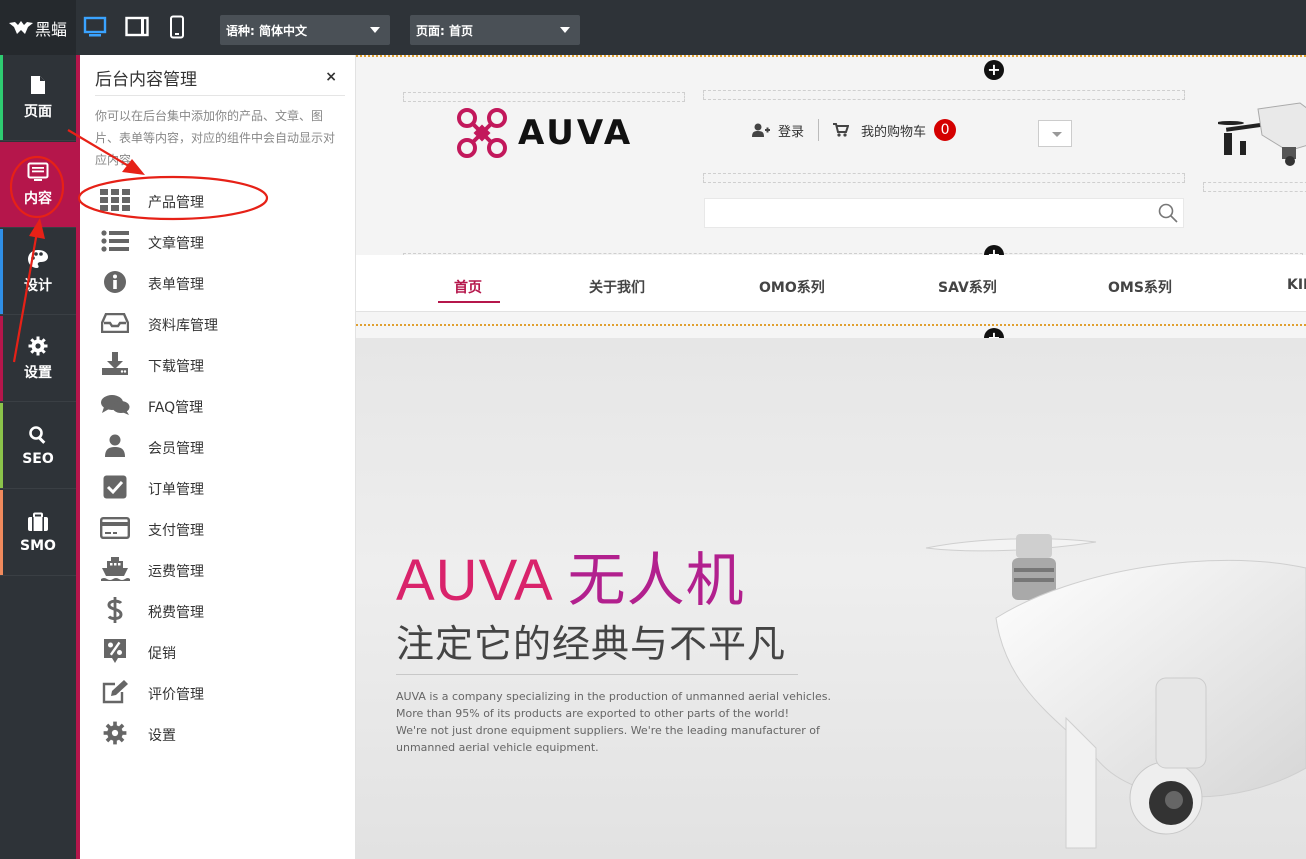 This screenshot has width=1306, height=859. What do you see at coordinates (893, 130) in the screenshot?
I see `cart-link: 我的购物车` at bounding box center [893, 130].